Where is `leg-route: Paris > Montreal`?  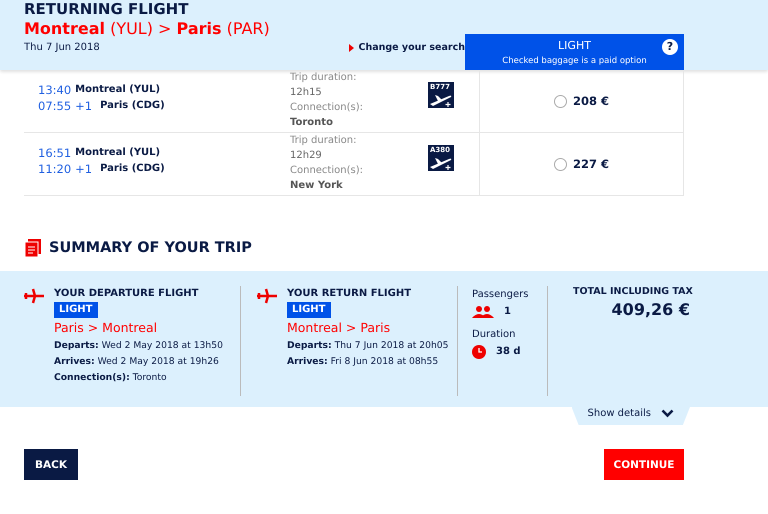
leg-route: Paris > Montreal is located at coordinates (106, 328).